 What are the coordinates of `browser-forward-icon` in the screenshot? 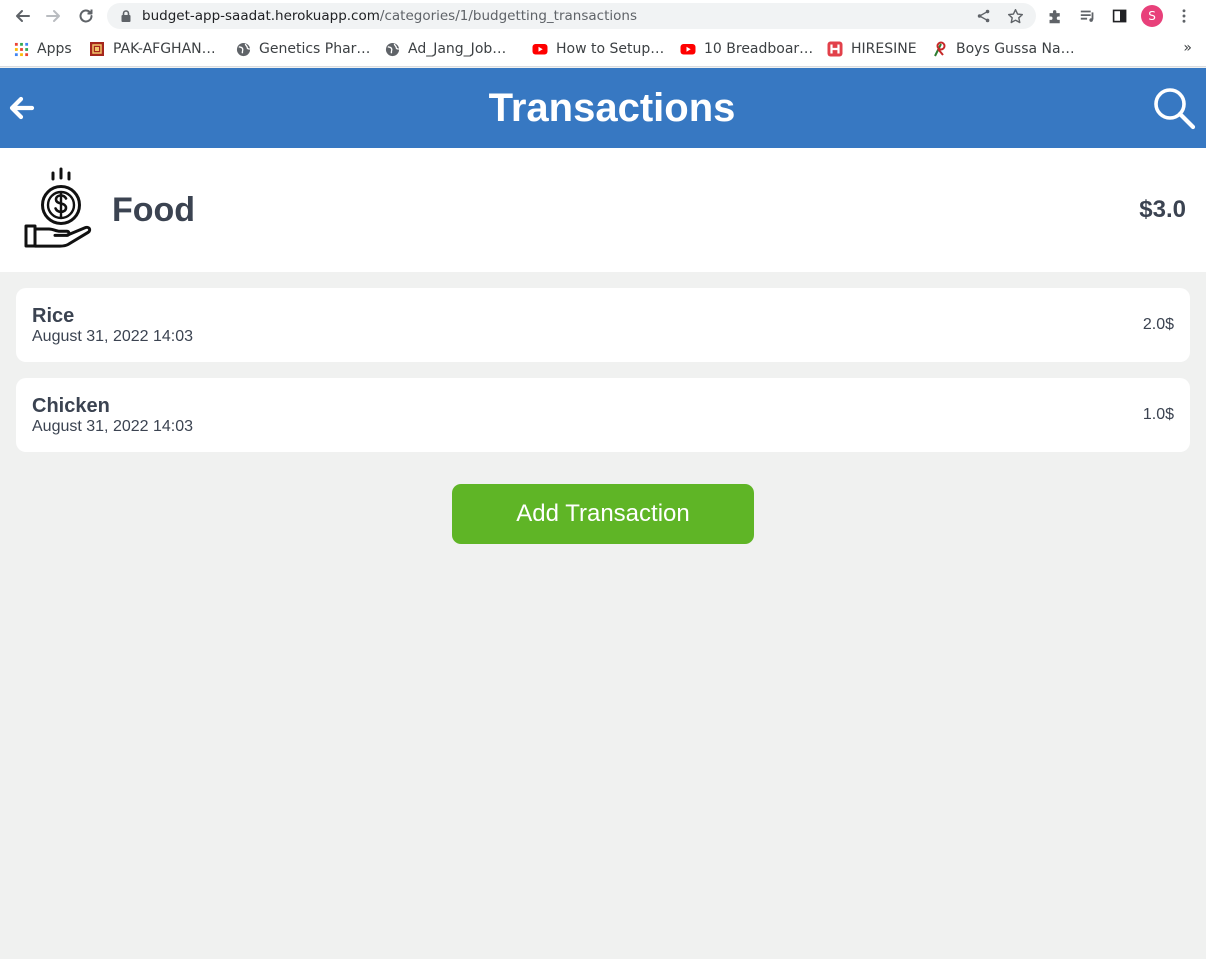 It's located at (54, 16).